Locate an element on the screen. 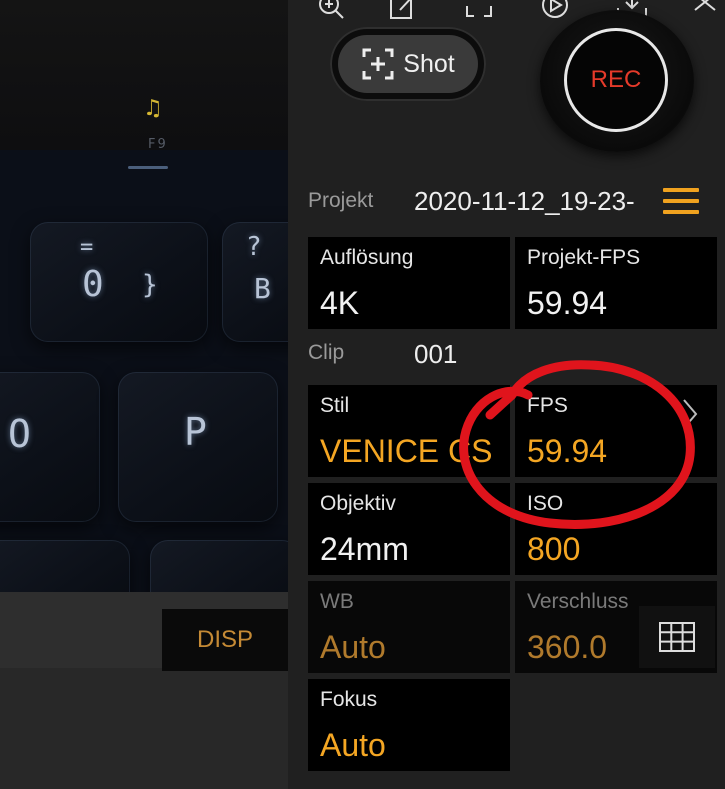  shot-button-face: Shot is located at coordinates (408, 64).